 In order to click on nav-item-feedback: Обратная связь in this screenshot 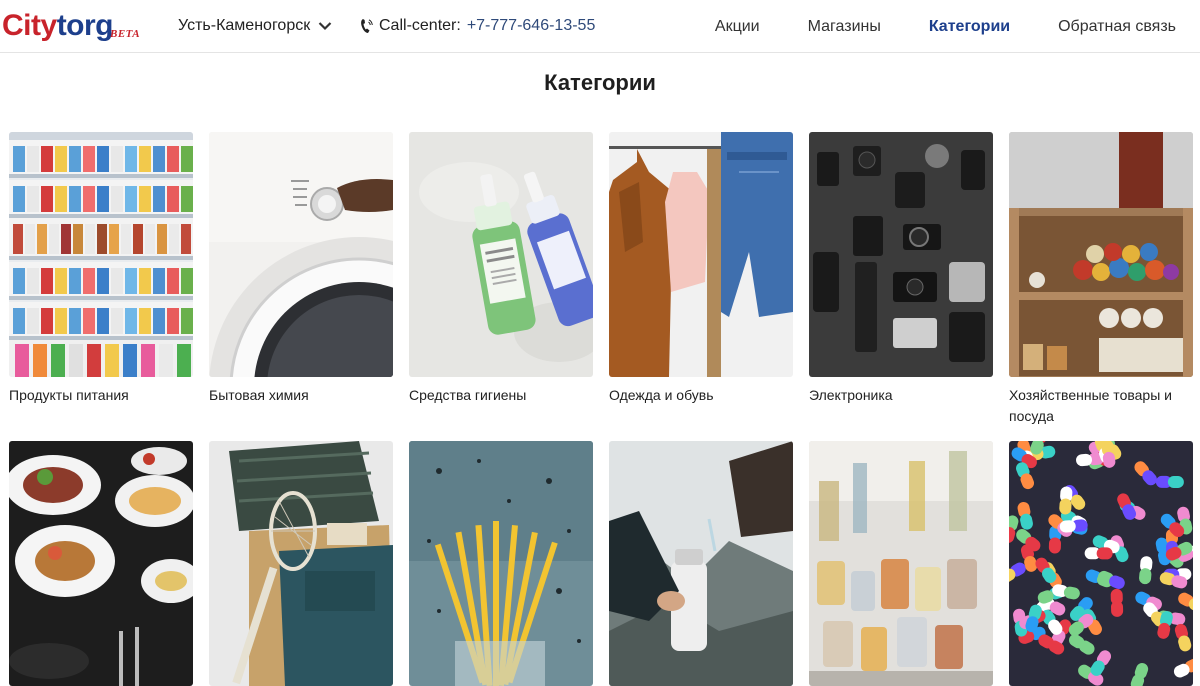, I will do `click(1117, 27)`.